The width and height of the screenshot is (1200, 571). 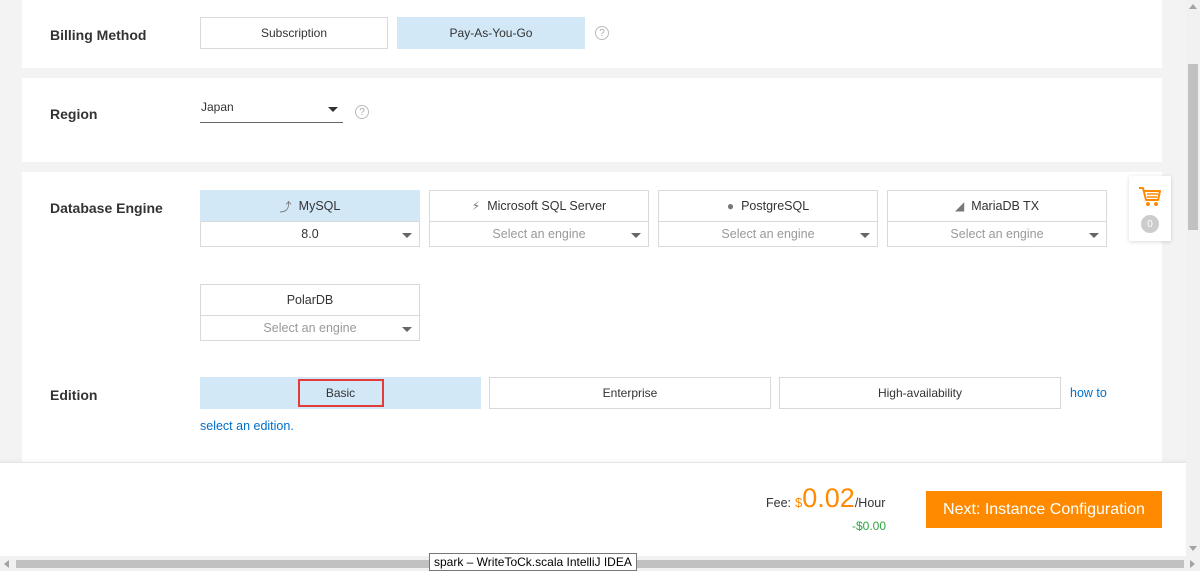 I want to click on engine-mysql-tile: ⤴ MySQL, so click(x=310, y=206).